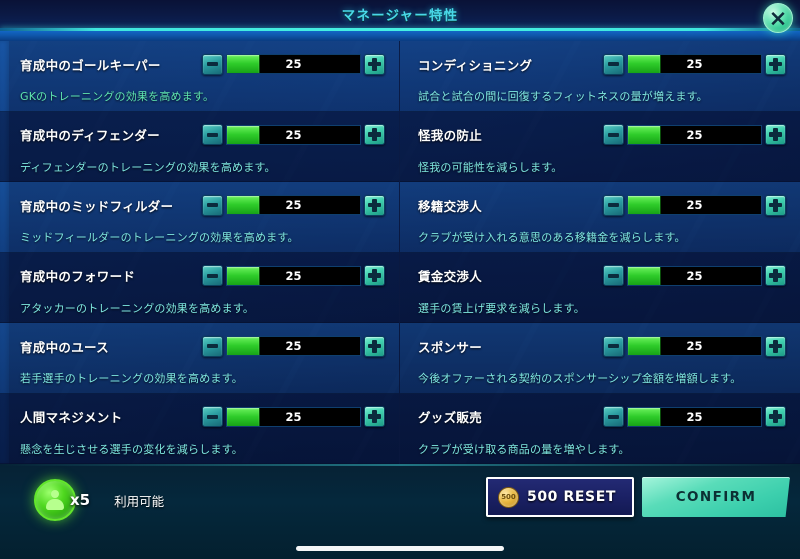 Image resolution: width=800 pixels, height=559 pixels. I want to click on trait-description: 今後オファーされる契約のスポンサーシップ金額を増額します。, so click(580, 378).